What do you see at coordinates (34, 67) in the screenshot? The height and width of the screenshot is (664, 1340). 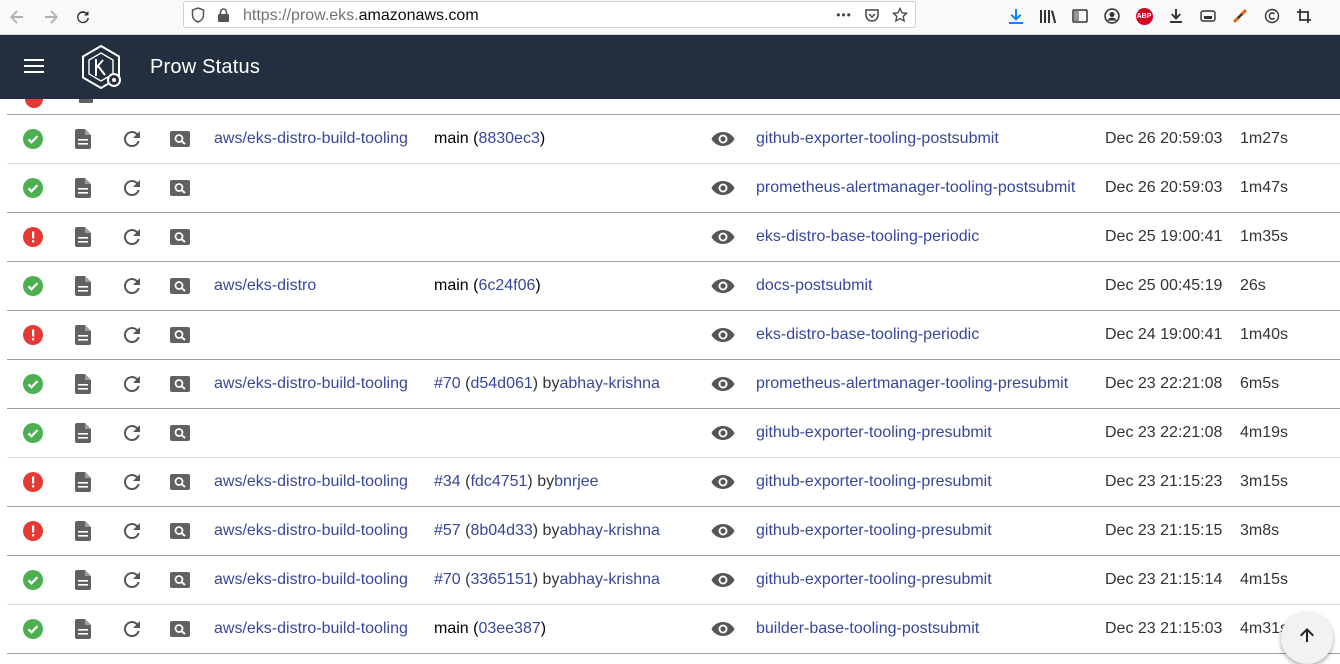 I see `hamburger-menu-icon` at bounding box center [34, 67].